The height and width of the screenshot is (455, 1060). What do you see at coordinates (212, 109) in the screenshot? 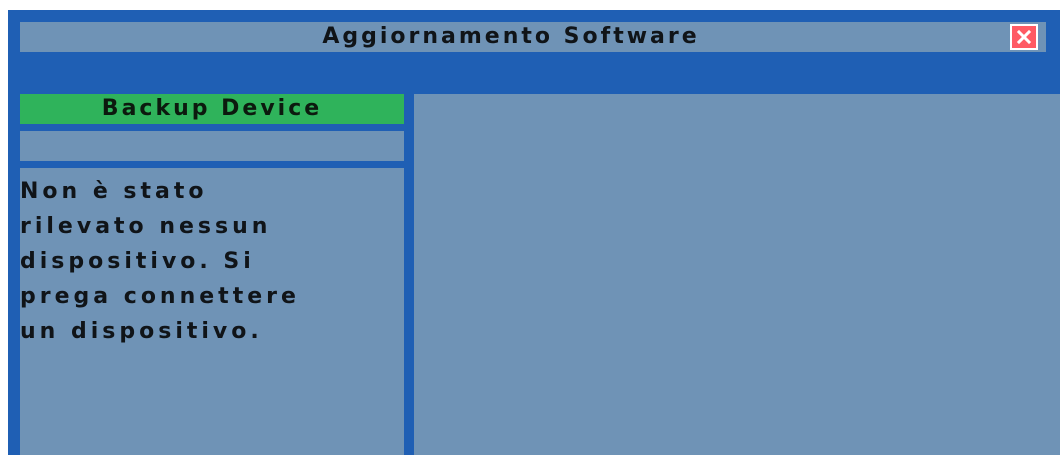
I see `backup-device-tab: Backup Device` at bounding box center [212, 109].